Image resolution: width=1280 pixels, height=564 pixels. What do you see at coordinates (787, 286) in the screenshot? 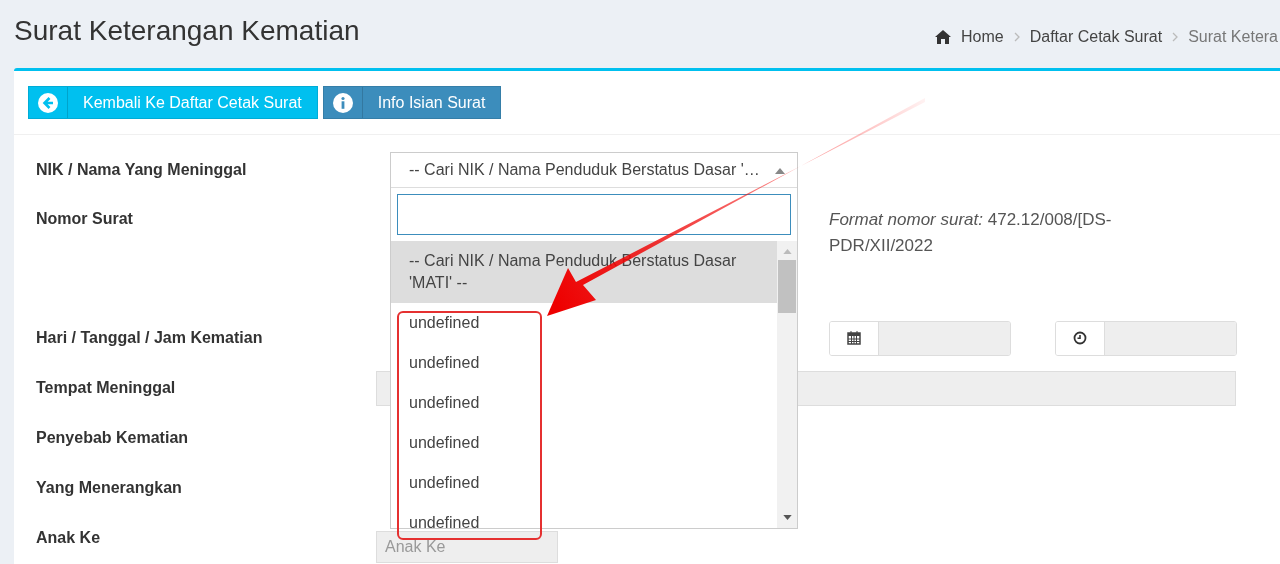
I see `scrollbar-thumb` at bounding box center [787, 286].